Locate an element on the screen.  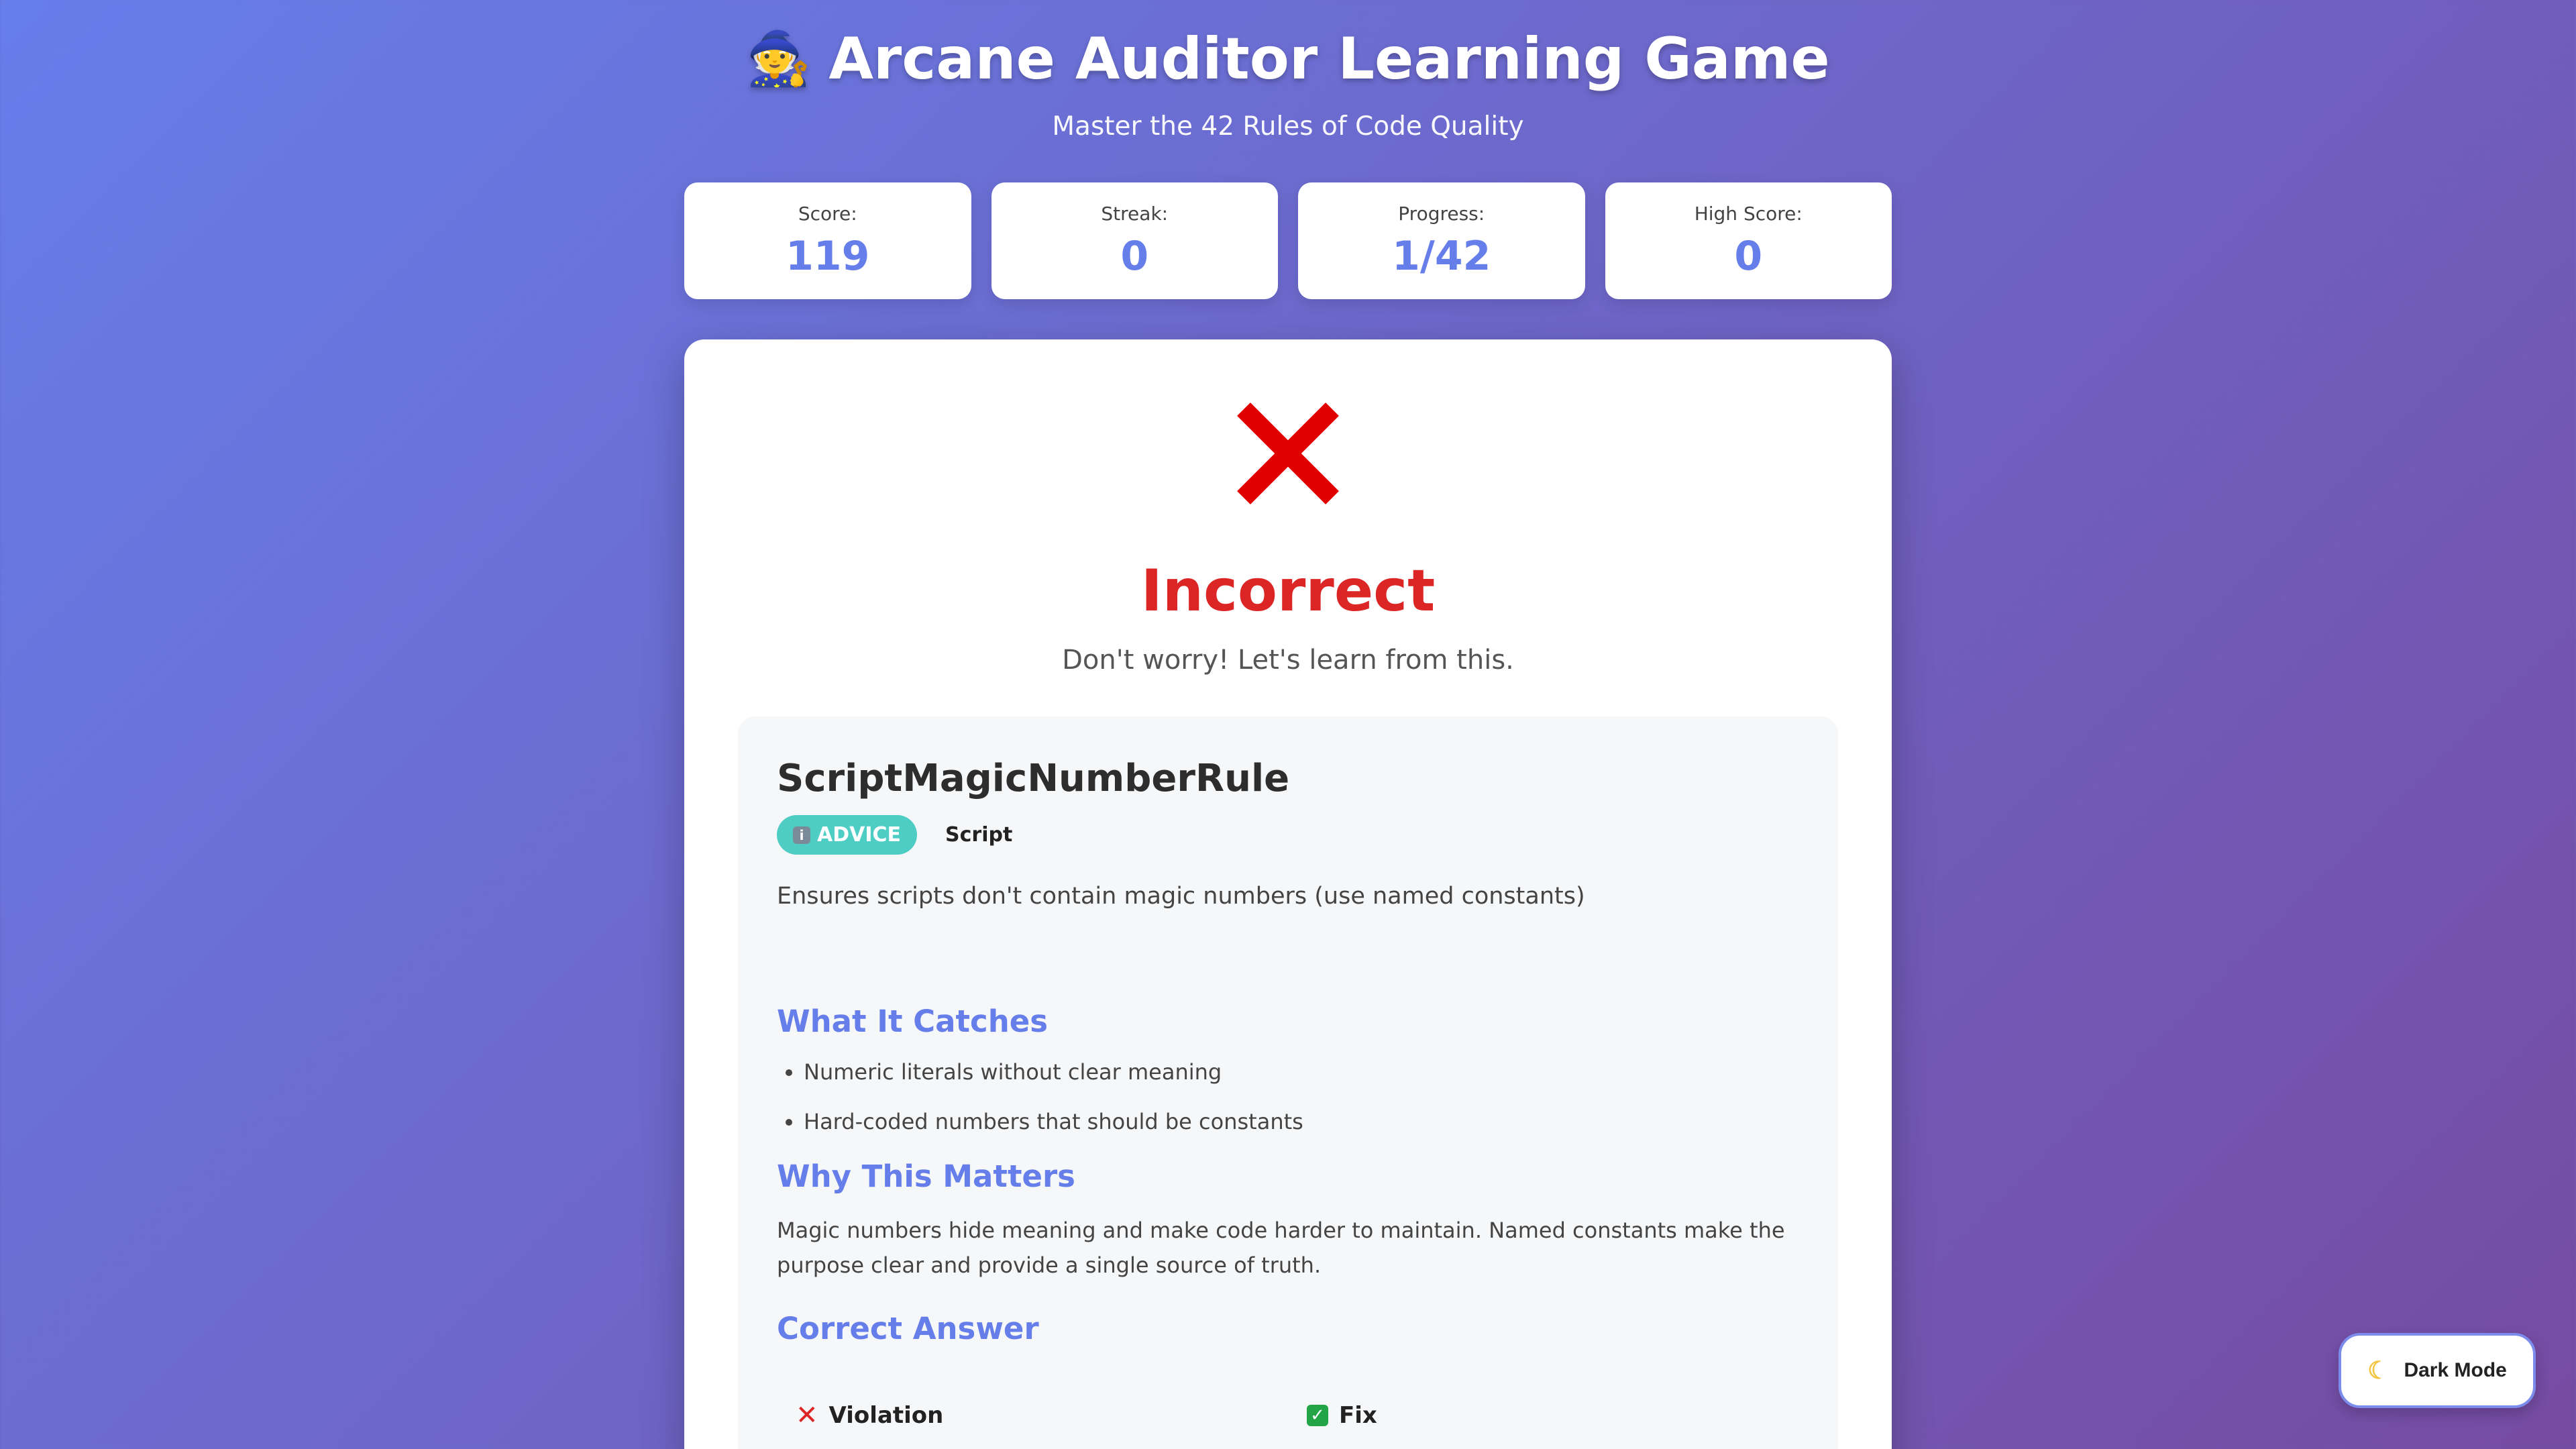
fix-label: Fix is located at coordinates (1358, 1415).